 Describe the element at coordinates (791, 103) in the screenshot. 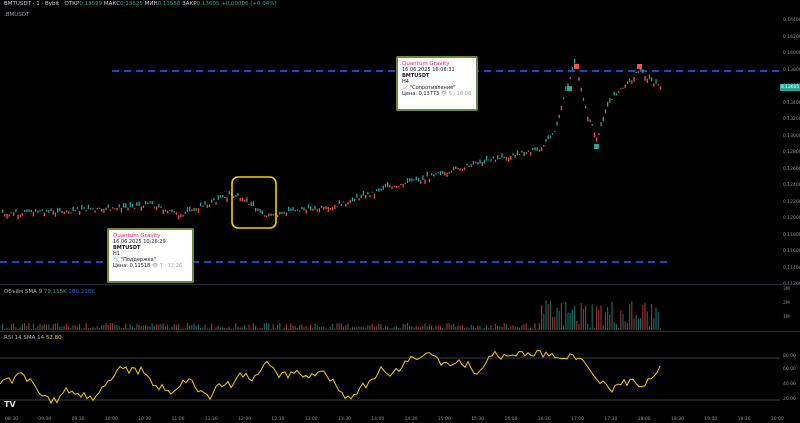

I see `price-axis-tick: 0.13400` at that location.